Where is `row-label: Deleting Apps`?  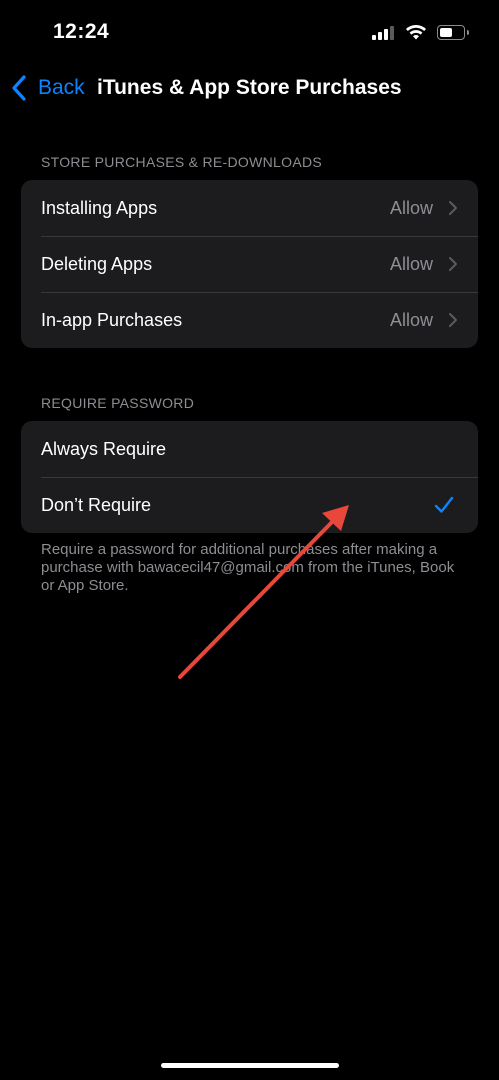
row-label: Deleting Apps is located at coordinates (97, 263).